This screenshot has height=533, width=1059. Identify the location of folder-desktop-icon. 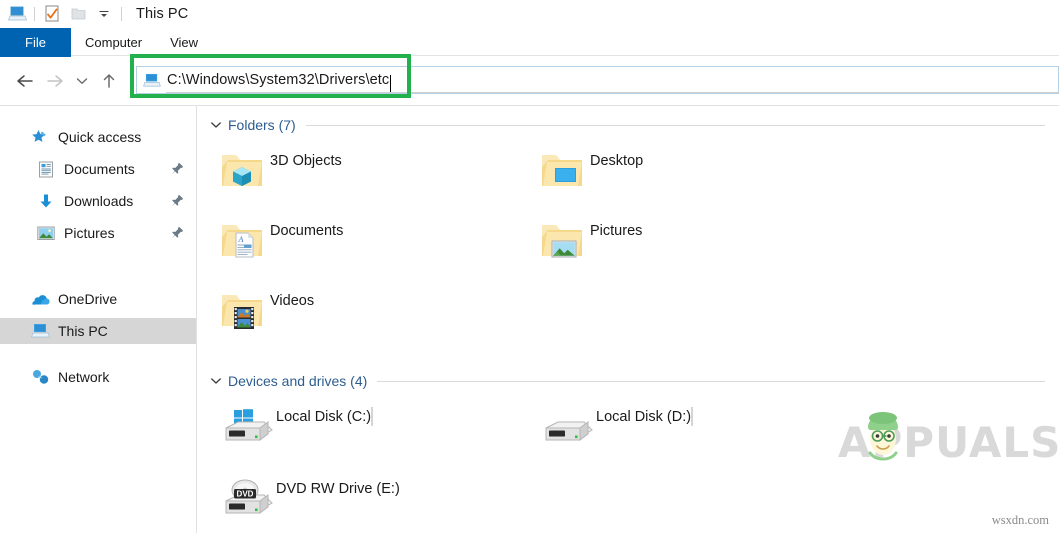
(562, 170).